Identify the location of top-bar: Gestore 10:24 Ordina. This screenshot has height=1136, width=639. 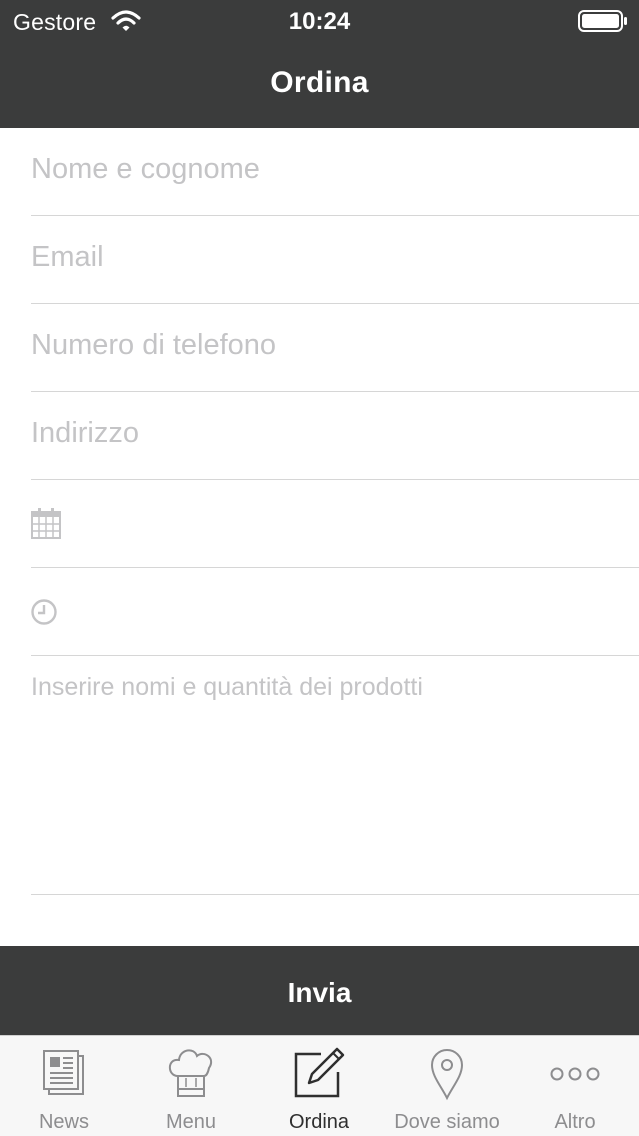
(319, 64).